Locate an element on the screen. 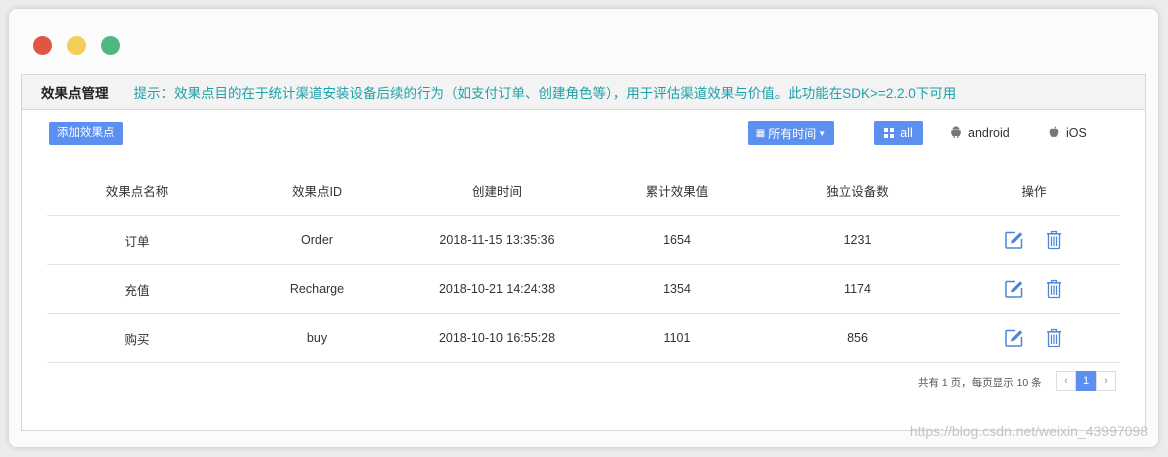 The width and height of the screenshot is (1168, 457). add-effect-point-button: 添加效果点 is located at coordinates (86, 133).